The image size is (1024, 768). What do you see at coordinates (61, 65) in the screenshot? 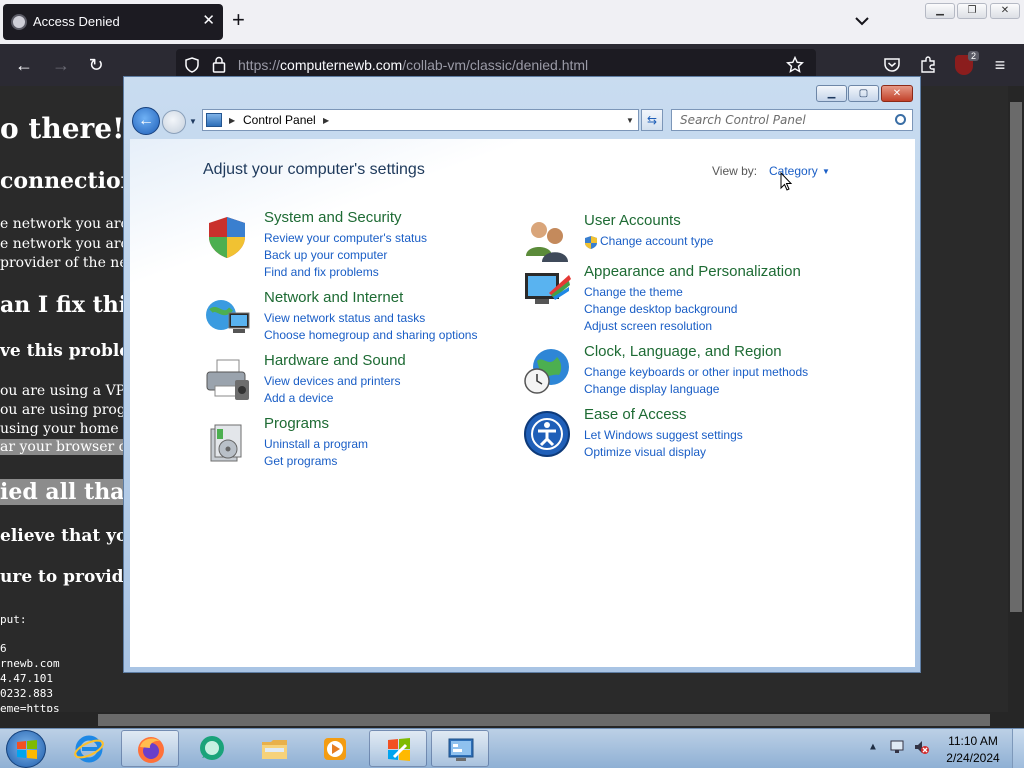
I see `forward-arrow-icon: →` at bounding box center [61, 65].